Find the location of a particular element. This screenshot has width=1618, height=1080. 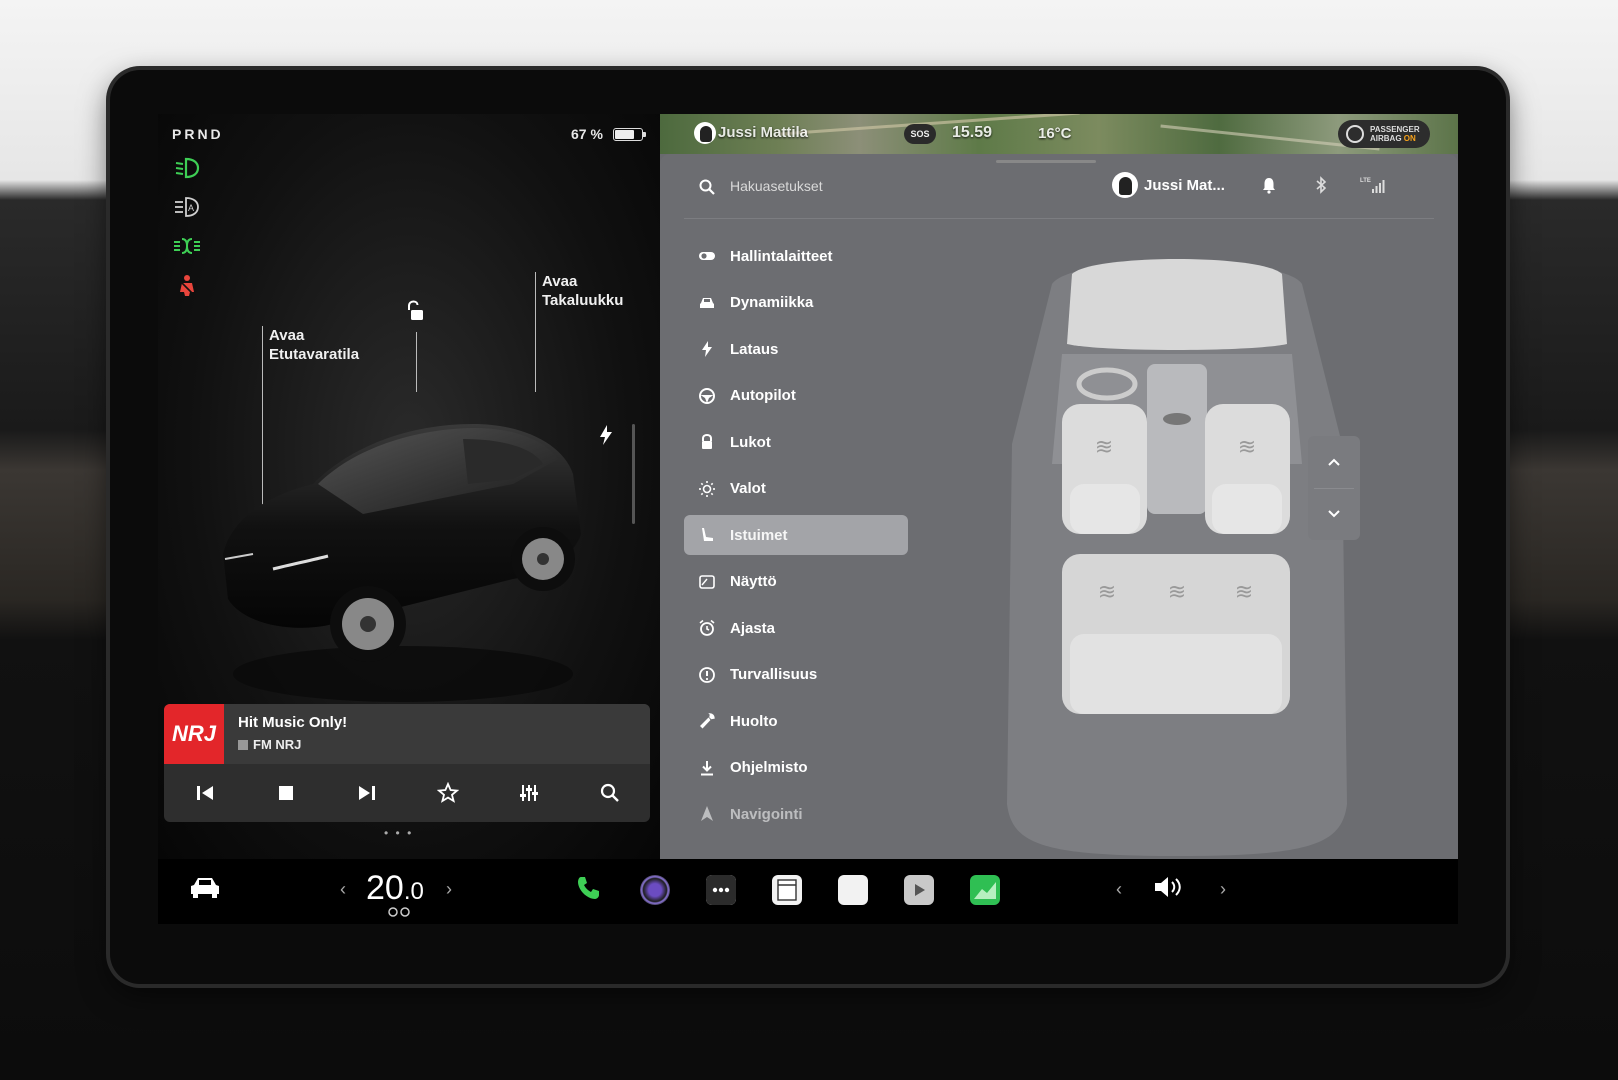

phone-icon is located at coordinates (589, 888).